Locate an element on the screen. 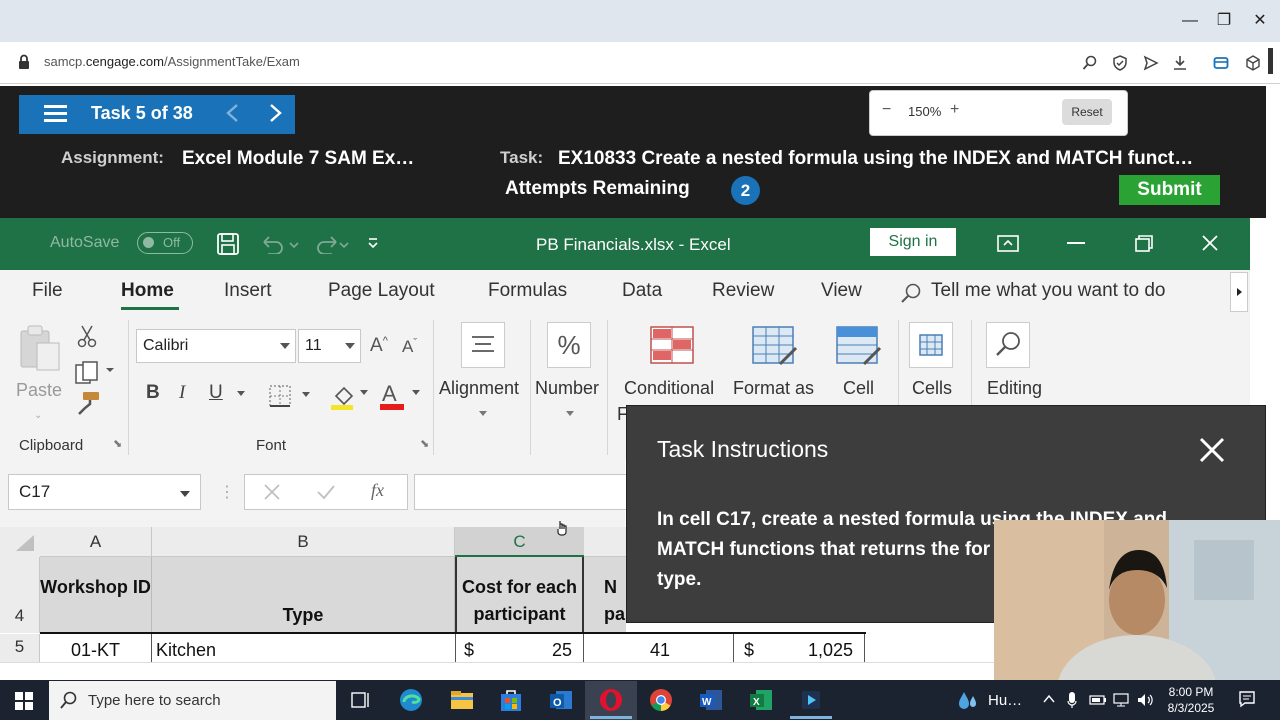 This screenshot has width=1280, height=720. borders-icon is located at coordinates (291, 396).